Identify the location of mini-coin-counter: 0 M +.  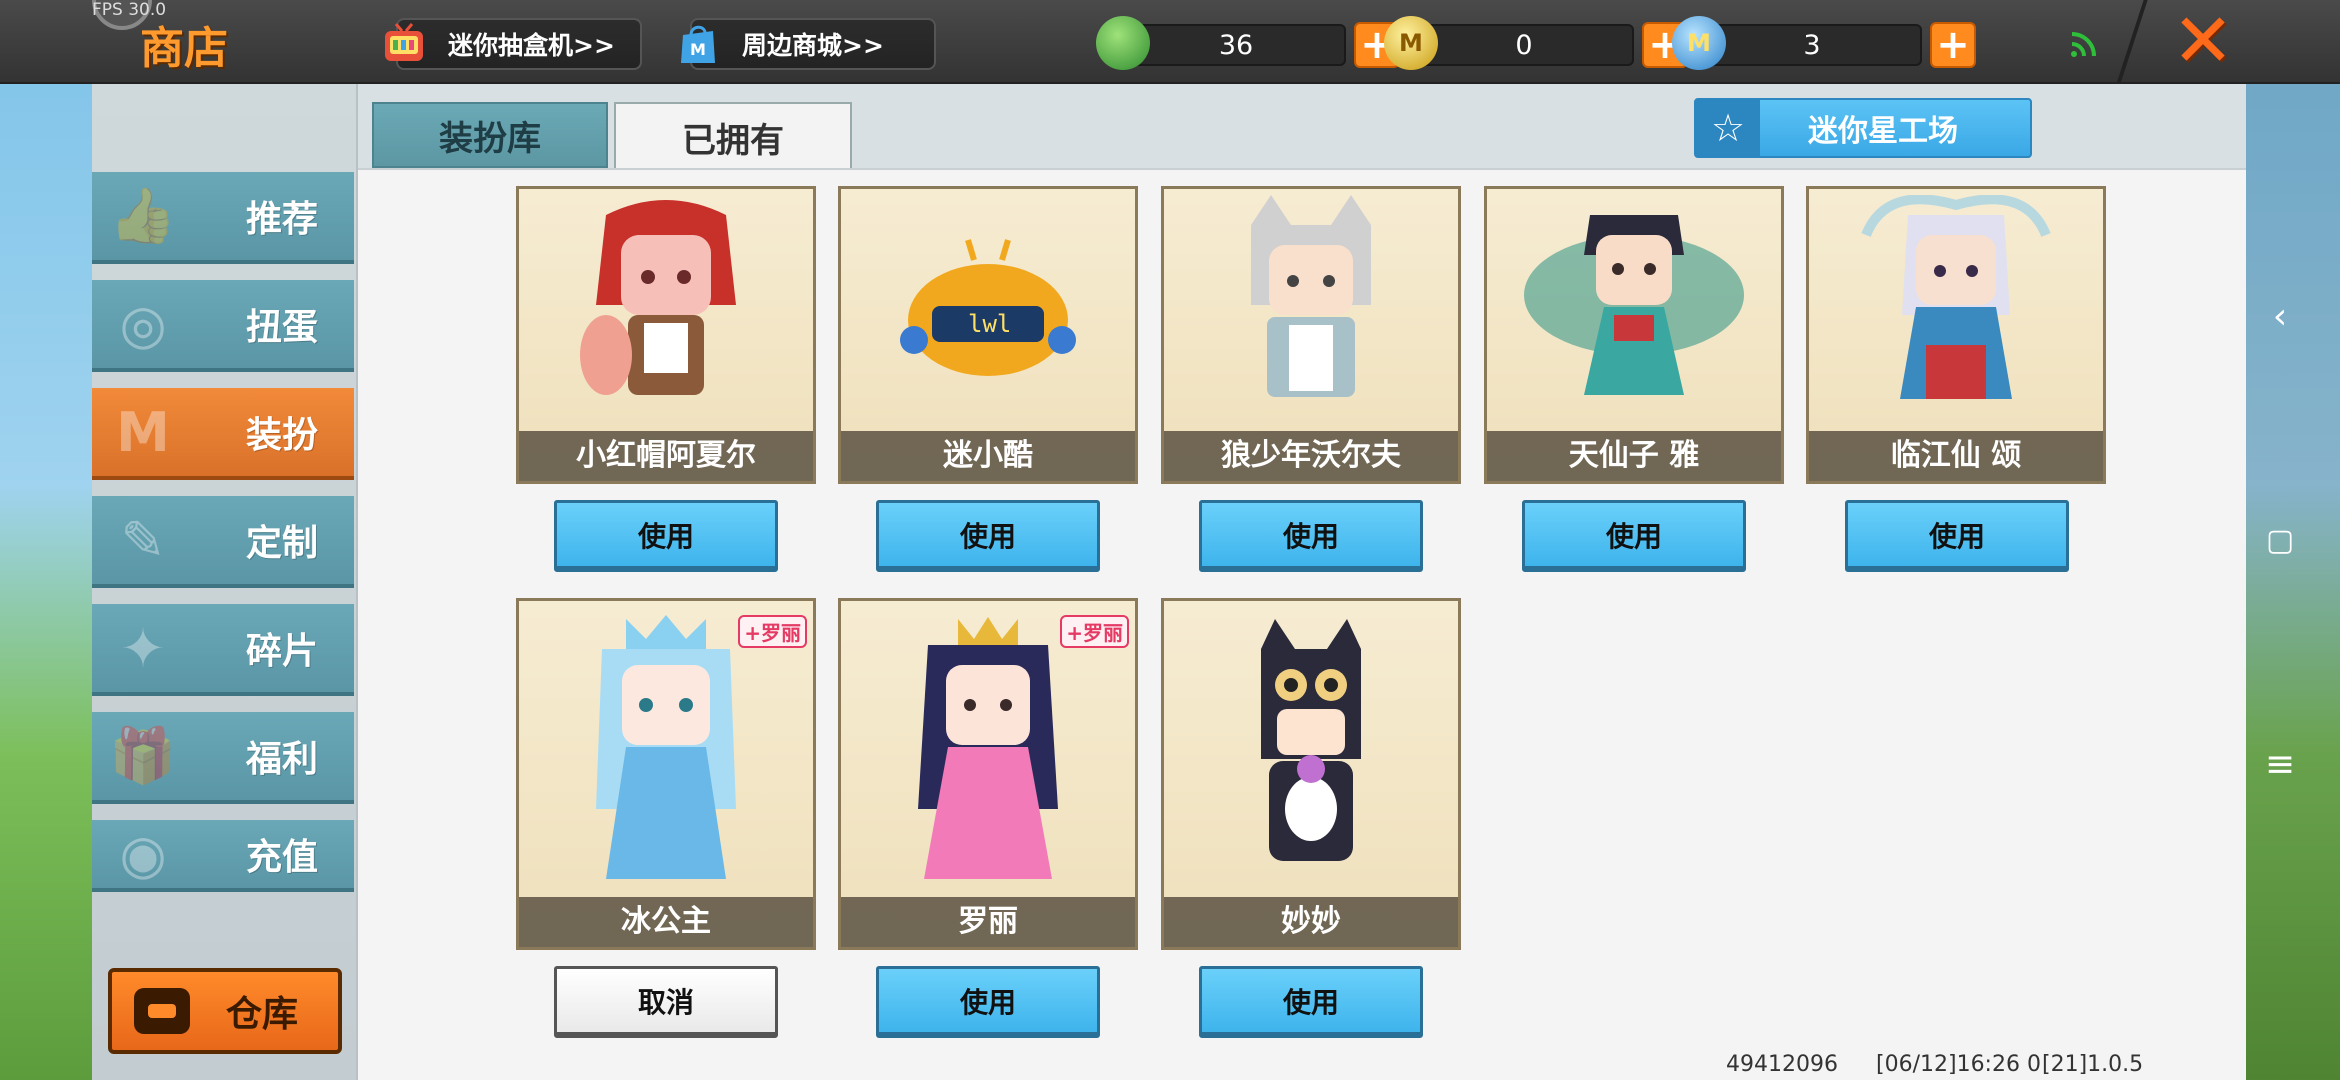
(1539, 43).